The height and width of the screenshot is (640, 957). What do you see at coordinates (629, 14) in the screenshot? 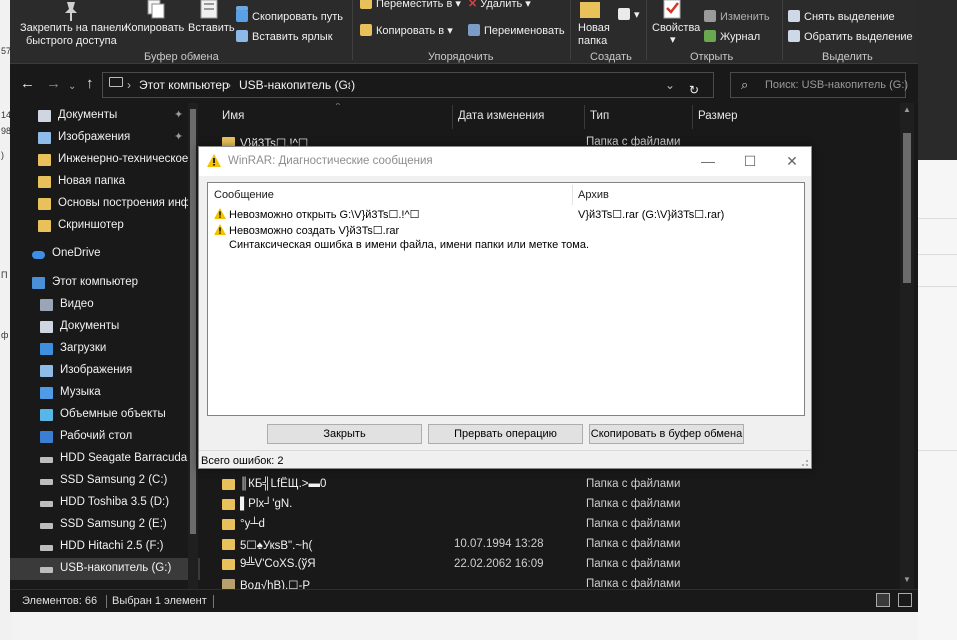
I see `new-item-button: ▾` at bounding box center [629, 14].